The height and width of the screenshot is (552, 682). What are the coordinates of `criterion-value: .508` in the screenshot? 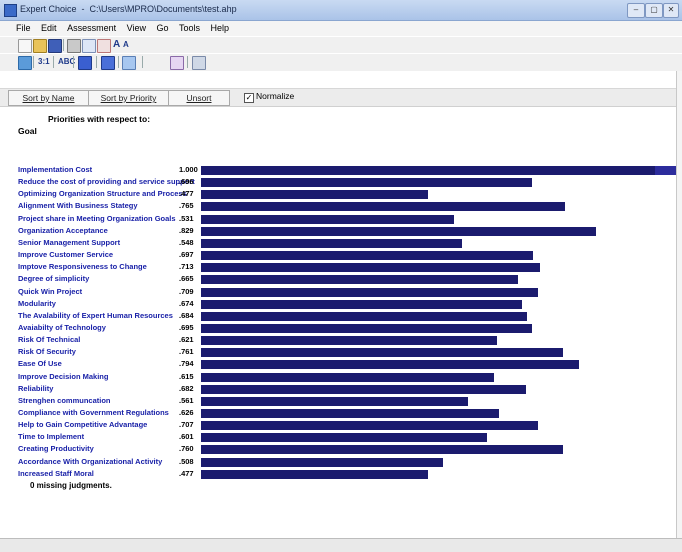 It's located at (186, 461).